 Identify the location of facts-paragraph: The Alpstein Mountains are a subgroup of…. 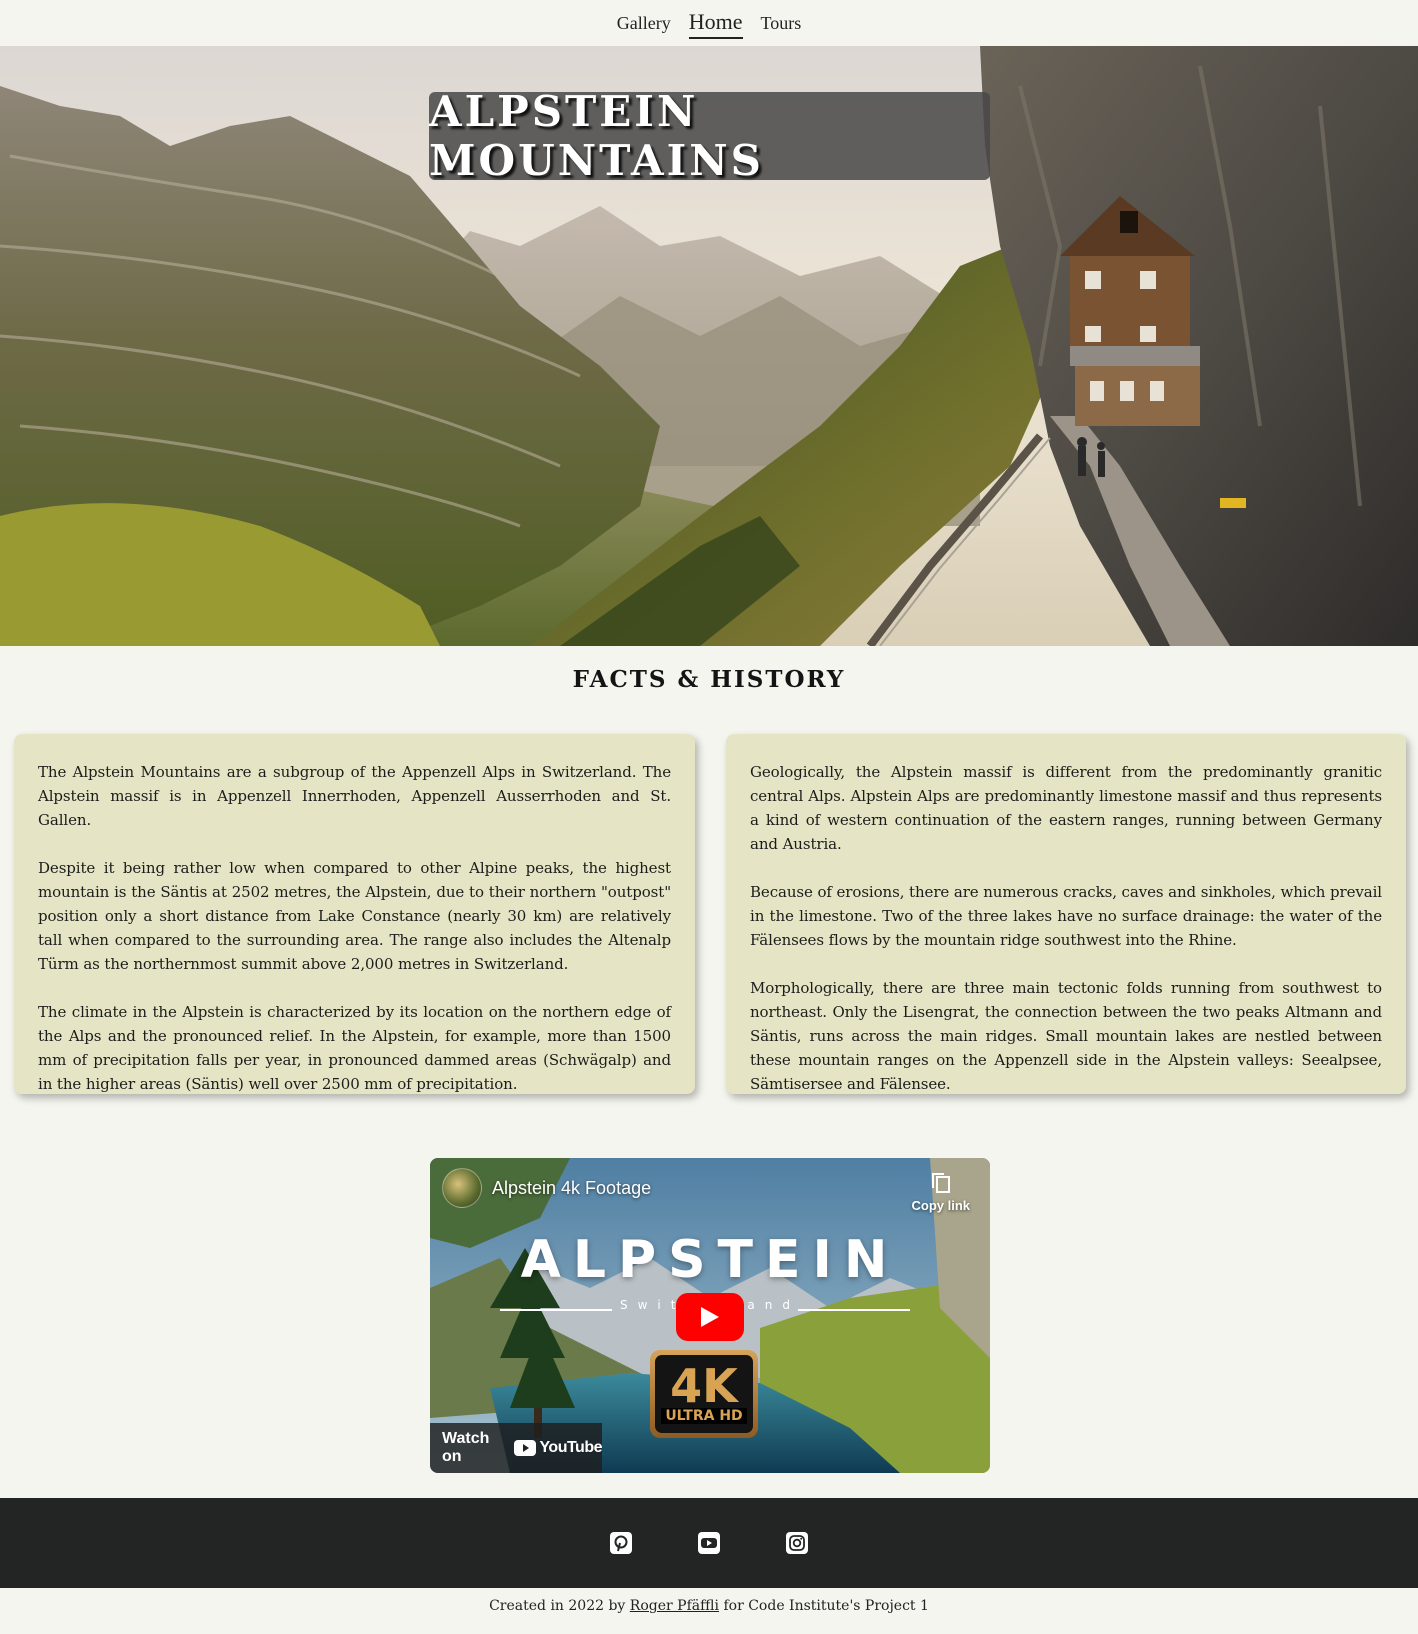
(354, 796).